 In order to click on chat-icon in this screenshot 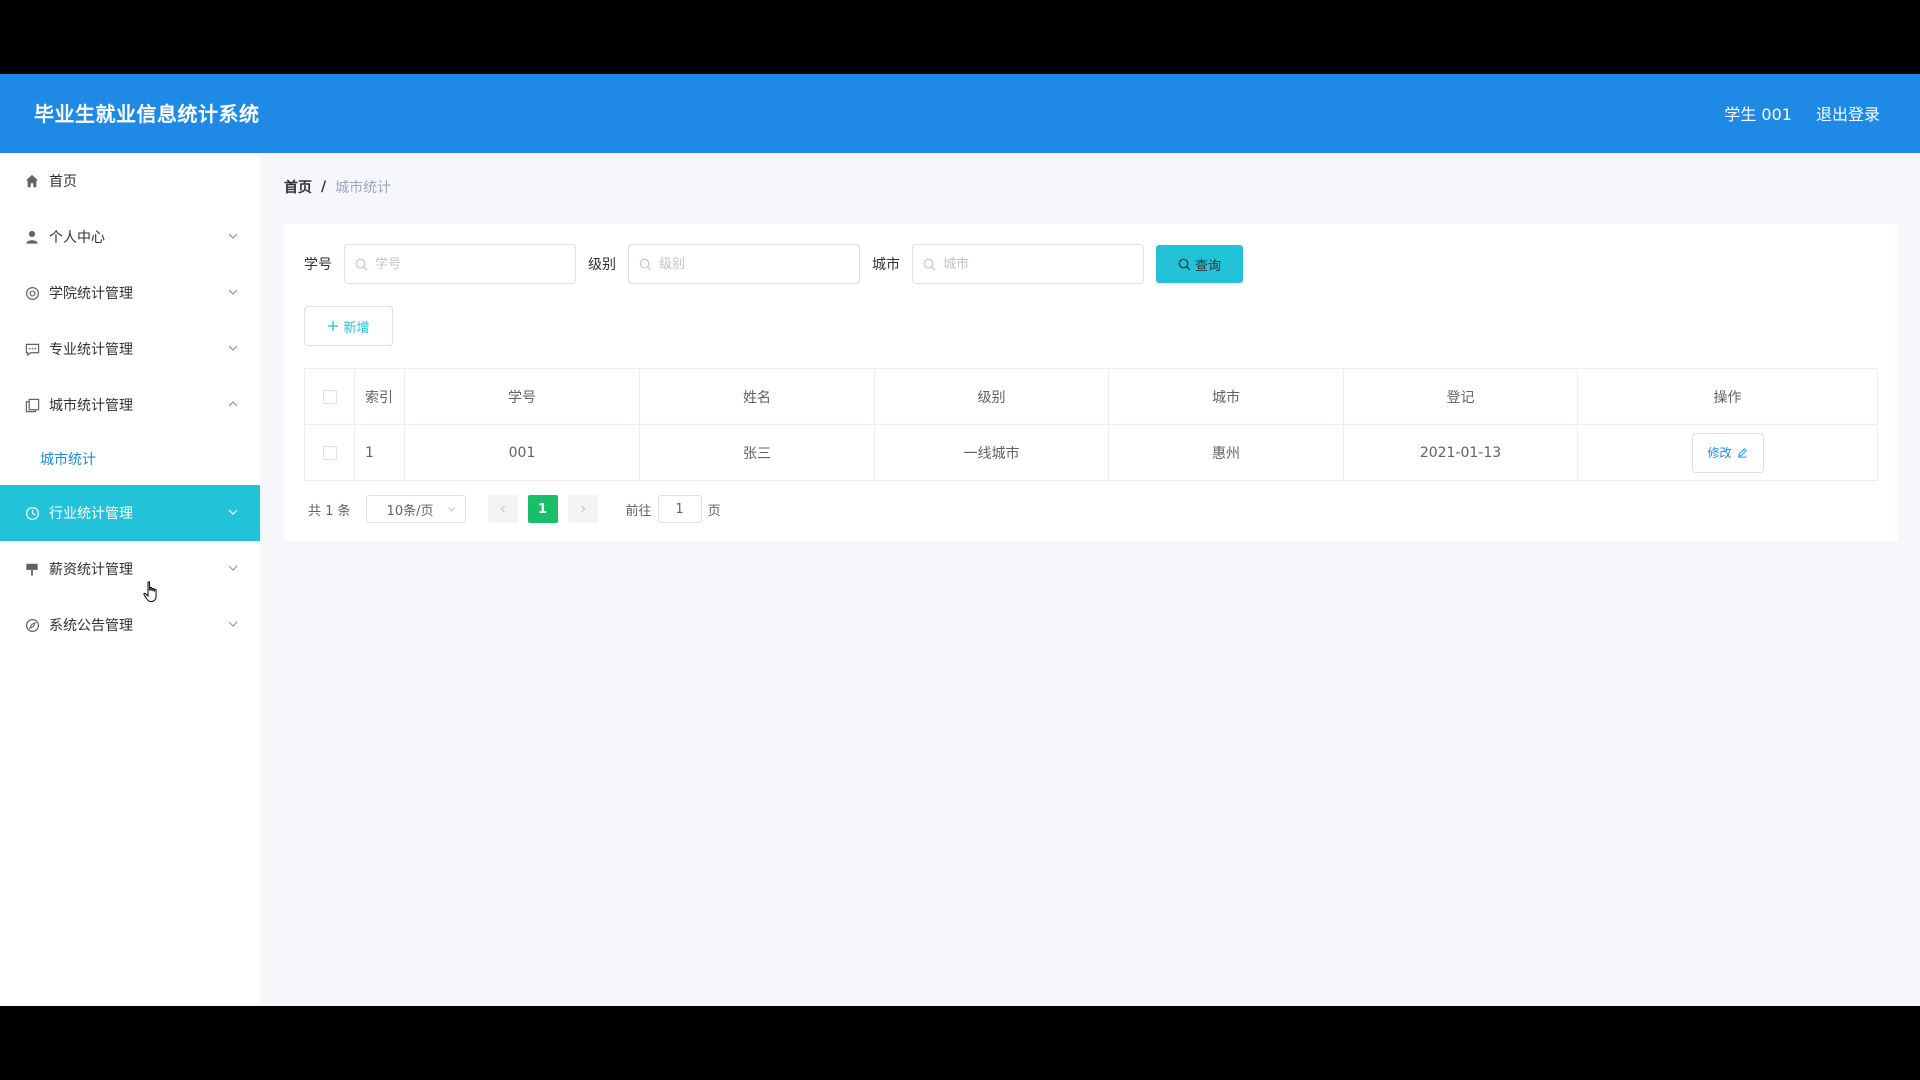, I will do `click(32, 349)`.